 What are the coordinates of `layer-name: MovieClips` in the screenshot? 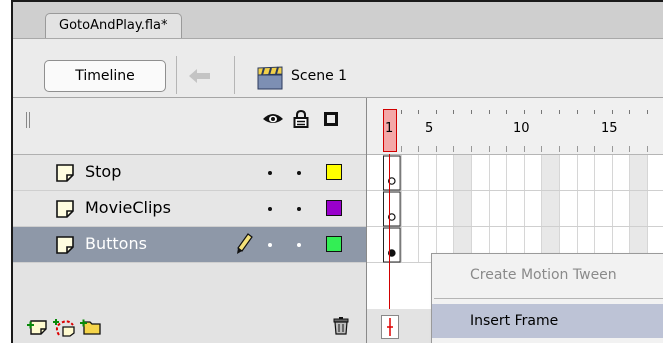 It's located at (128, 208).